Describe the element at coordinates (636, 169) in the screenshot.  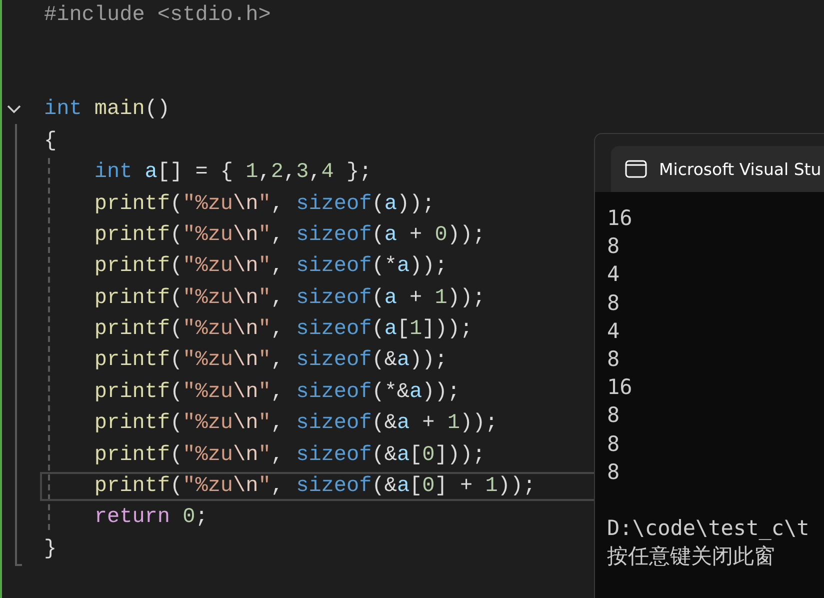
I see `terminal-icon` at that location.